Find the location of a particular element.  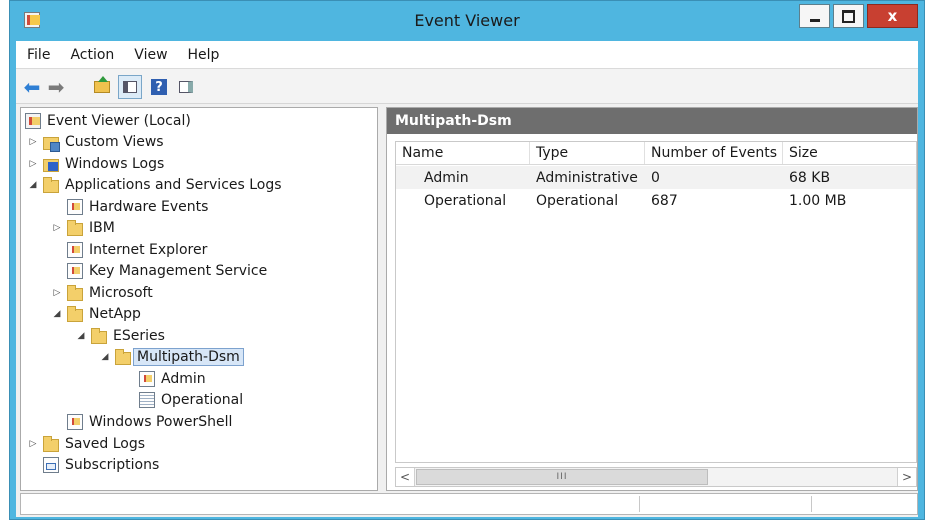

title-bar: Event Viewer x is located at coordinates (467, 20).